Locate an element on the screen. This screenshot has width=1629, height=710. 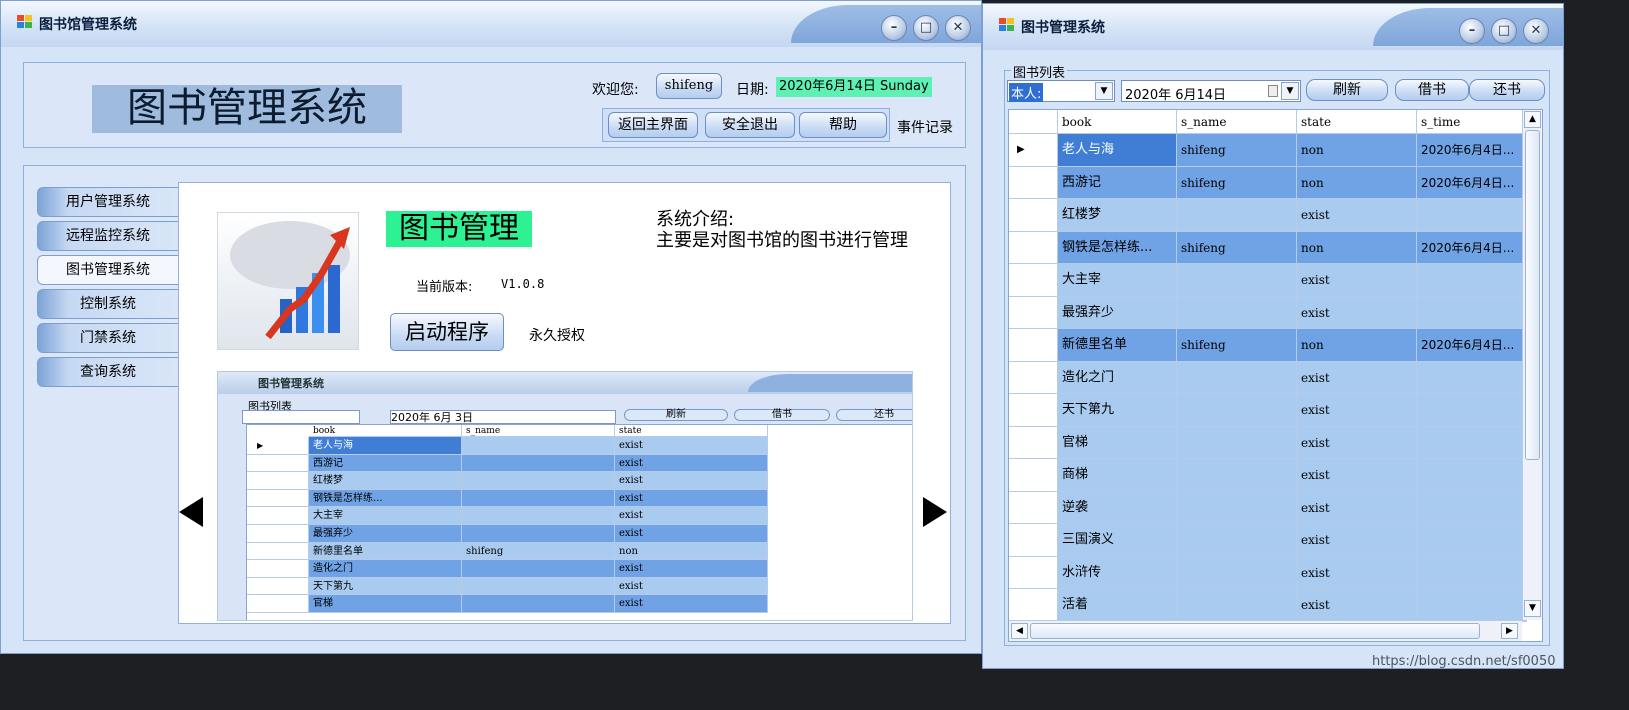
scroll-h-thumb is located at coordinates (1255, 631).